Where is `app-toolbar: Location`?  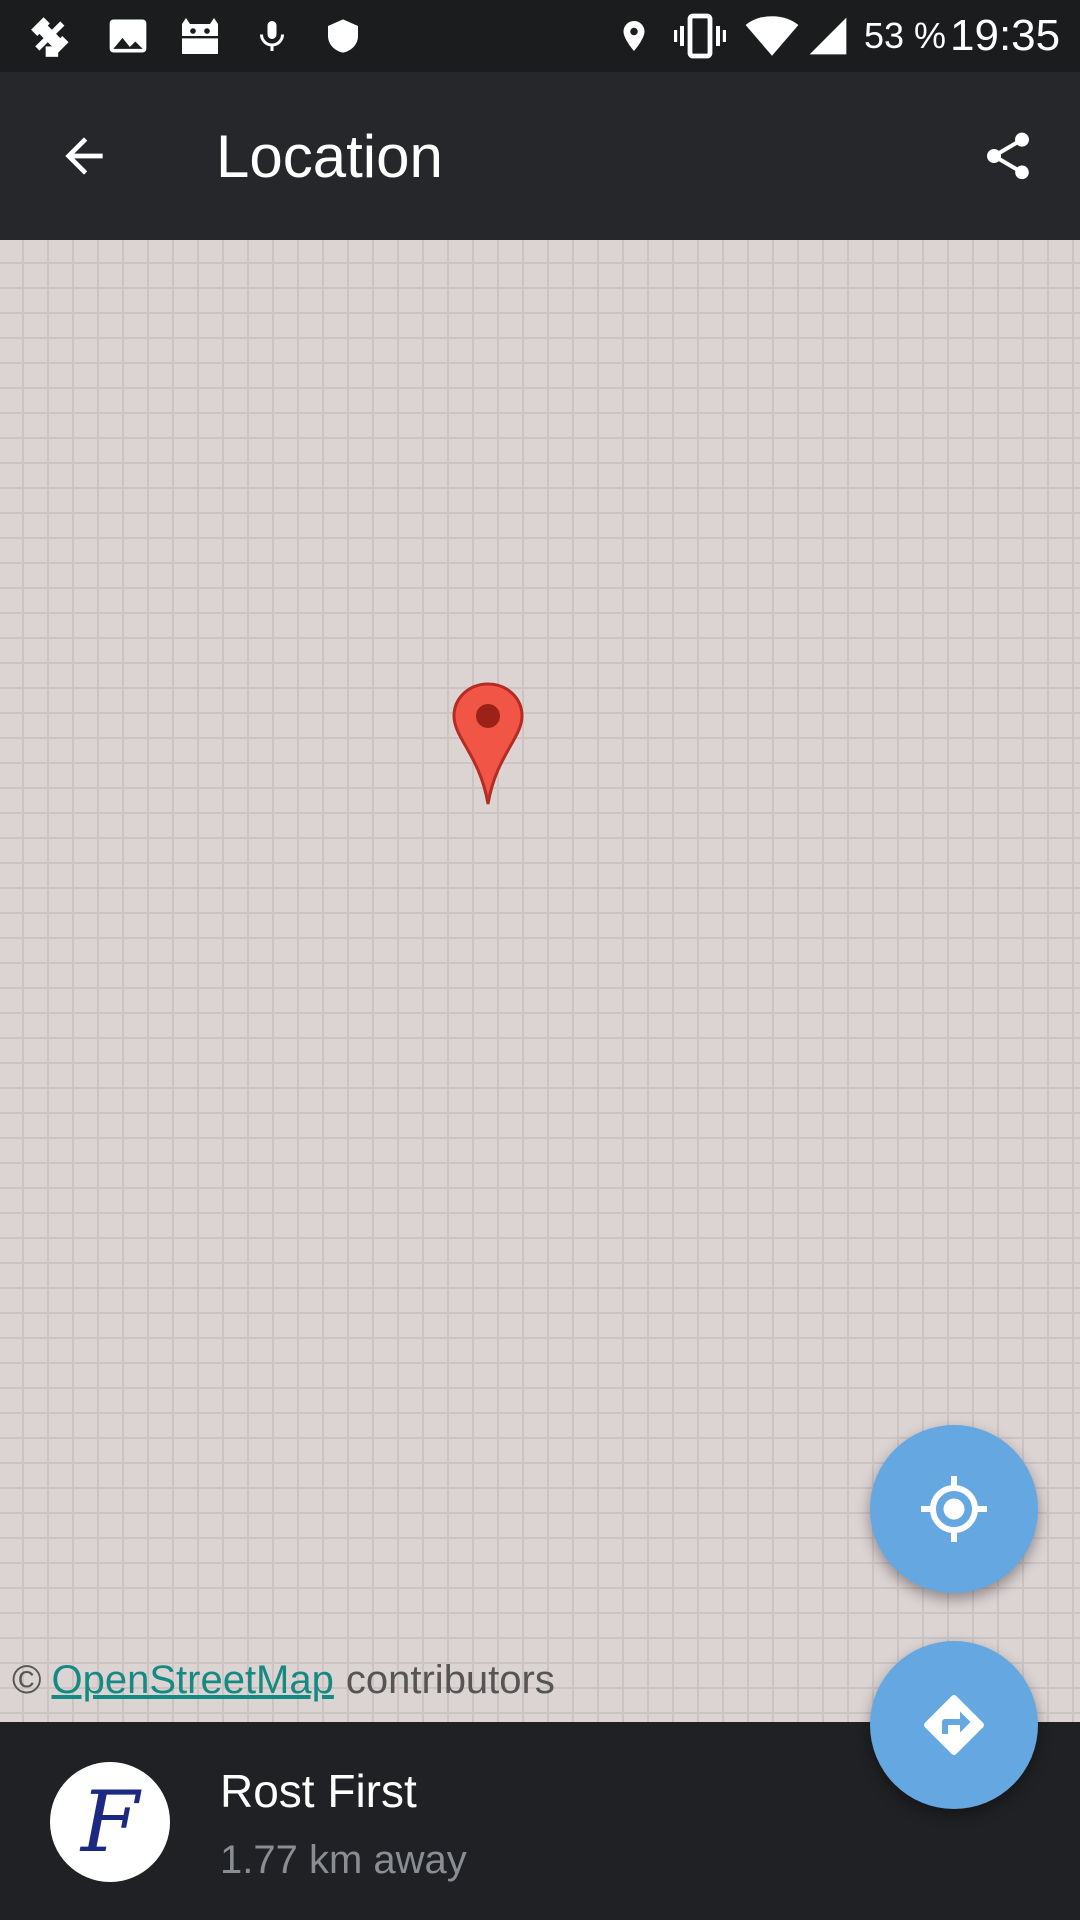
app-toolbar: Location is located at coordinates (540, 156).